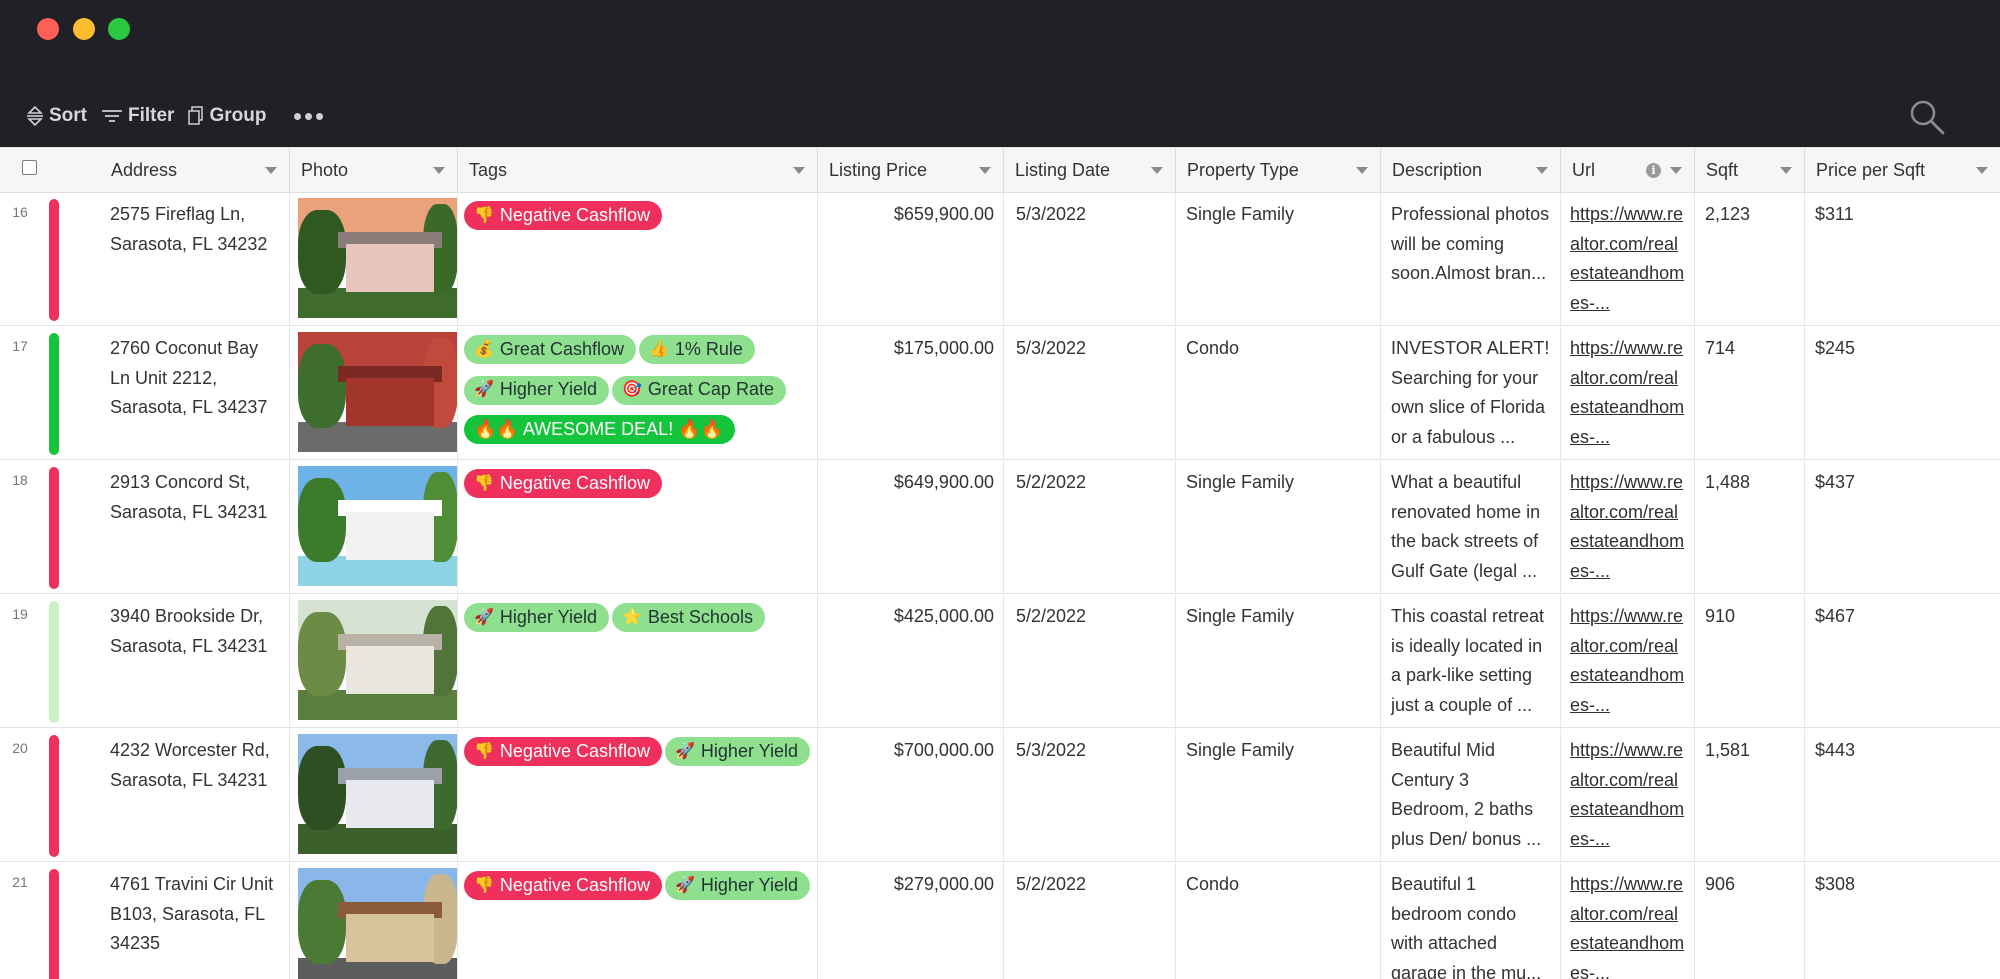 The image size is (2000, 979). Describe the element at coordinates (1750, 795) in the screenshot. I see `sqft-cell: 1,581` at that location.